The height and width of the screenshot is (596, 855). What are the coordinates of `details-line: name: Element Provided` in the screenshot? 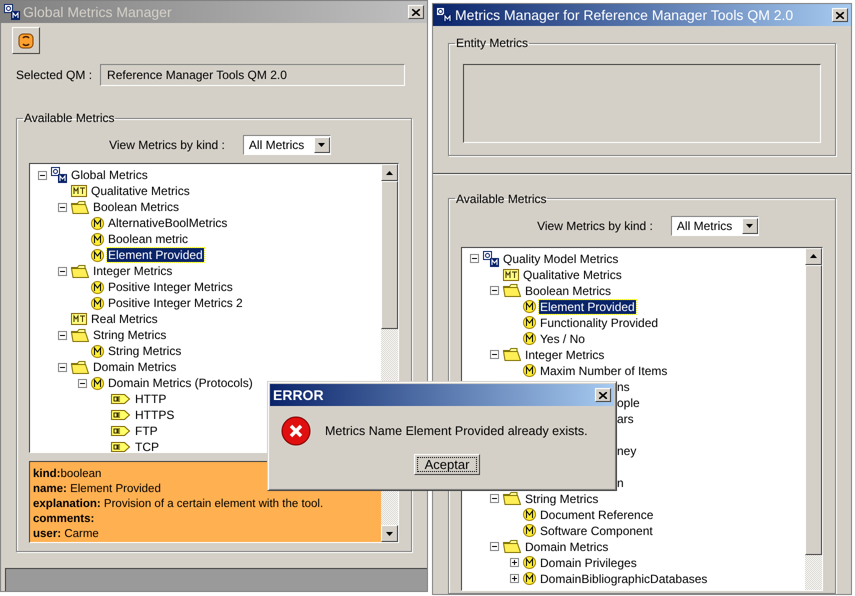 It's located at (97, 489).